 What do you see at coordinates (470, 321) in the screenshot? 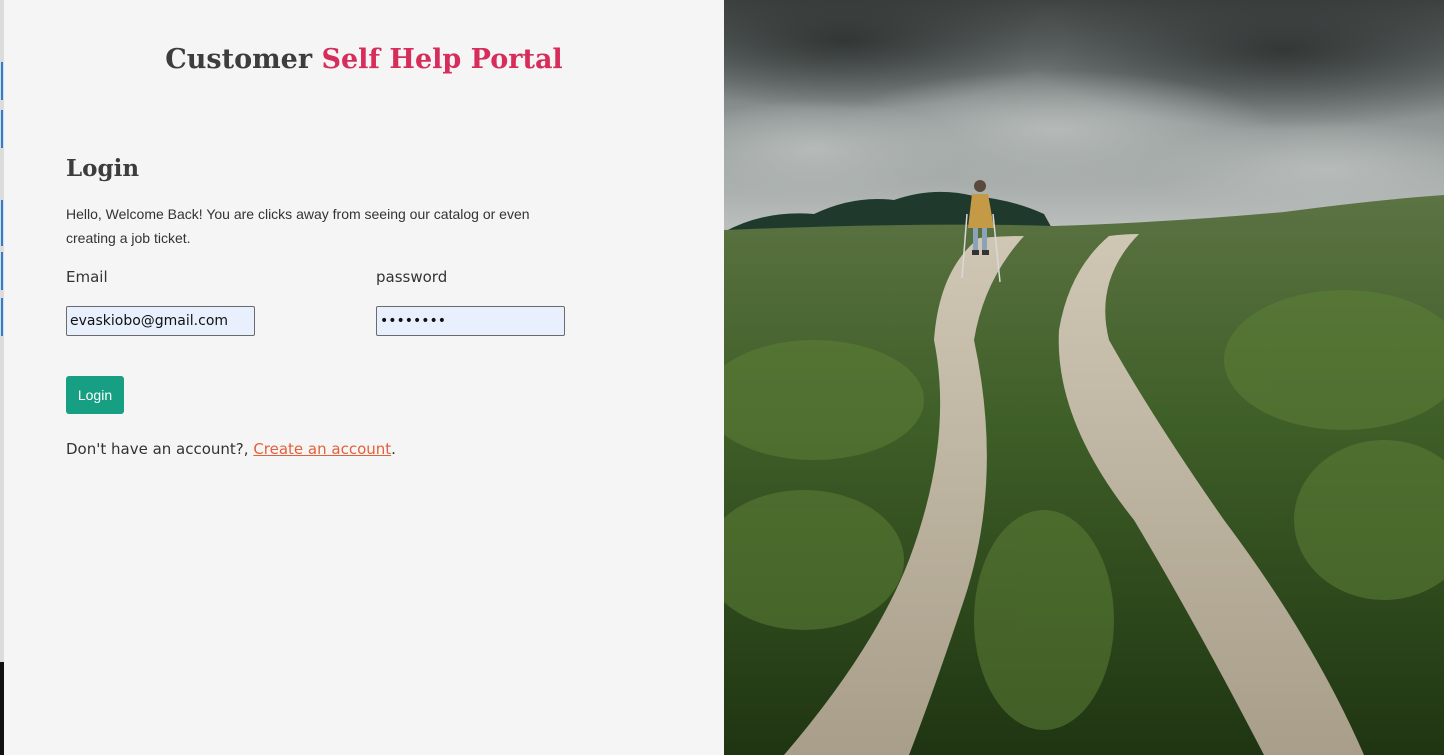
I see `password-field` at bounding box center [470, 321].